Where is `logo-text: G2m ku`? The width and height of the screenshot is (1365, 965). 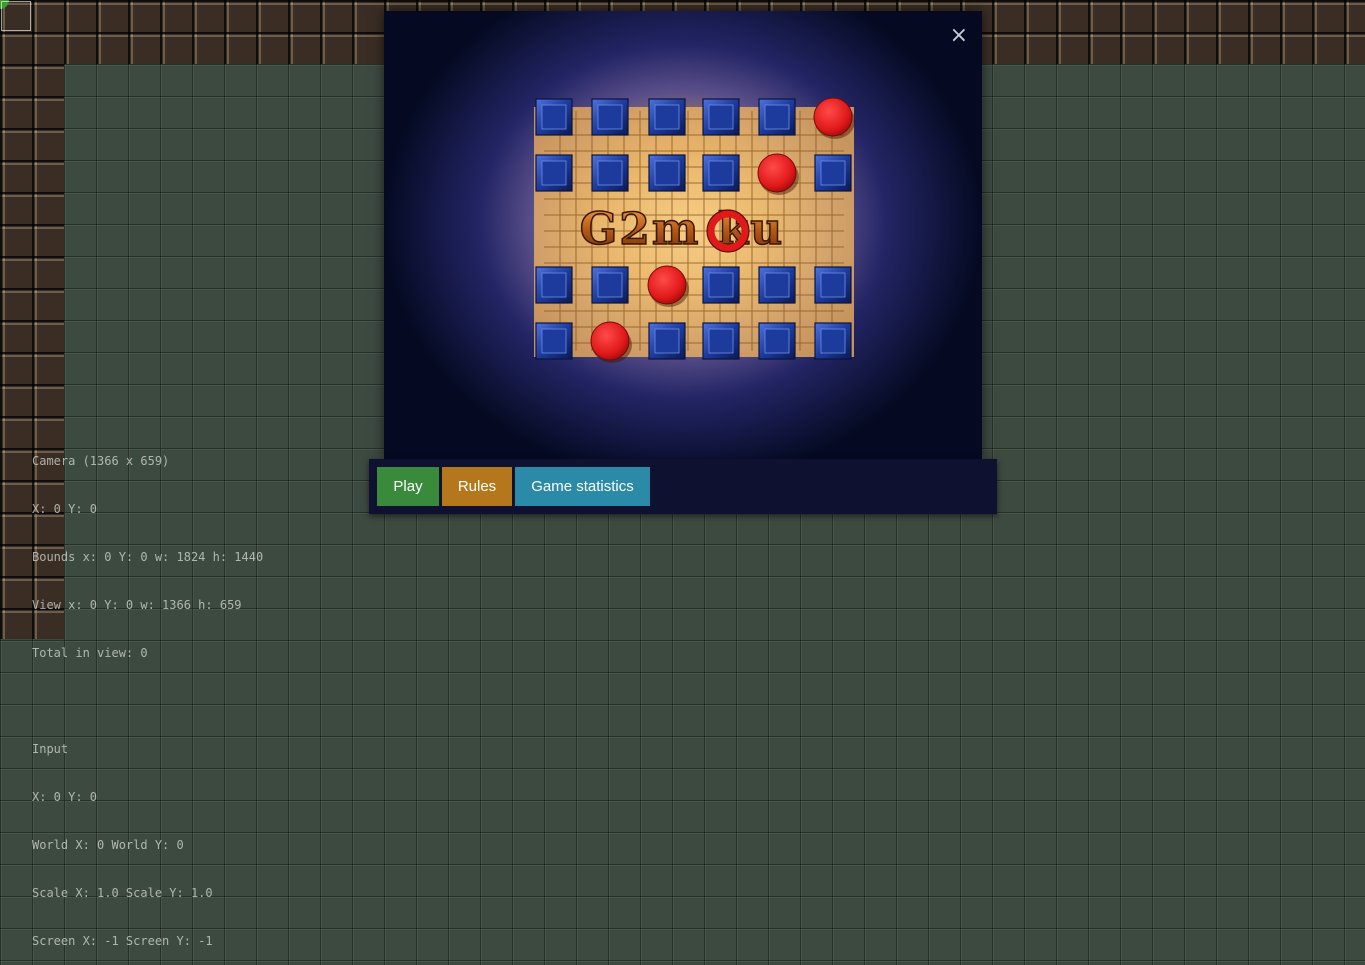 logo-text: G2m ku is located at coordinates (682, 229).